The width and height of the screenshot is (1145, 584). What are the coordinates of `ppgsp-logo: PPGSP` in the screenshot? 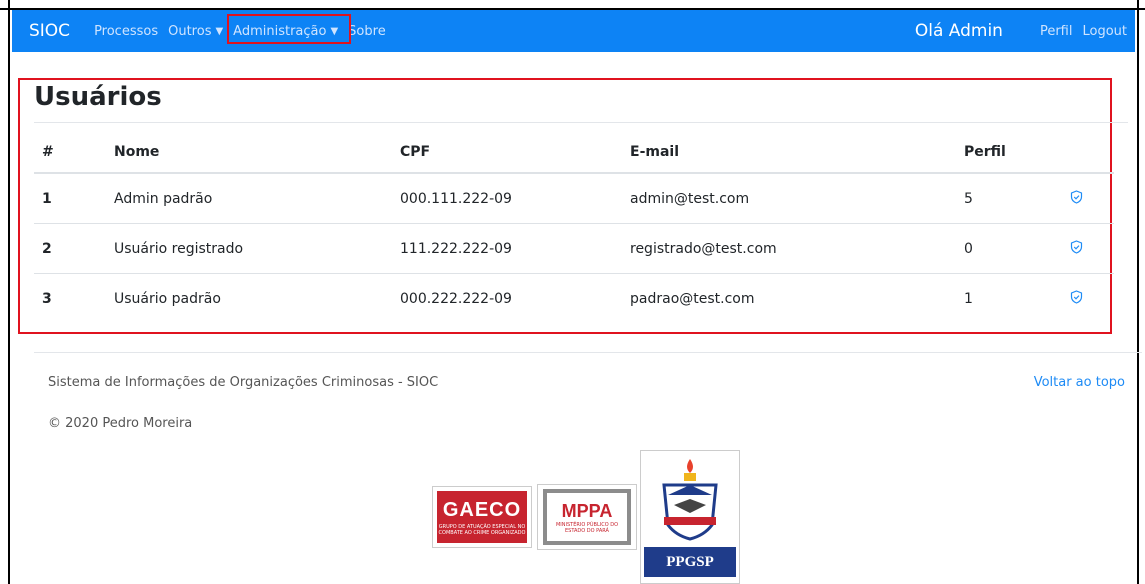 It's located at (690, 517).